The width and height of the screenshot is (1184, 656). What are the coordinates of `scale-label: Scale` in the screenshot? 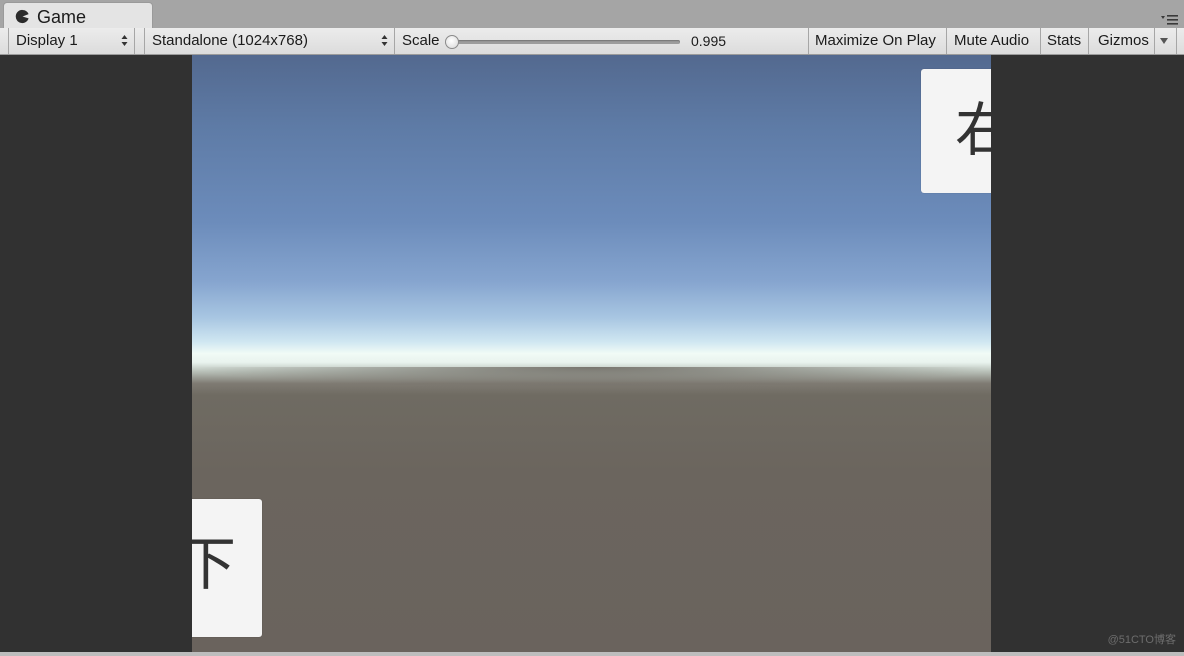 It's located at (421, 40).